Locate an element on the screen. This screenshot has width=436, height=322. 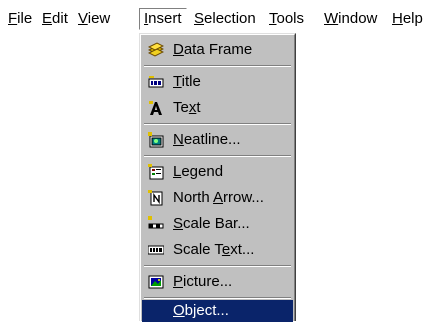
scale-bar-icon is located at coordinates (156, 224).